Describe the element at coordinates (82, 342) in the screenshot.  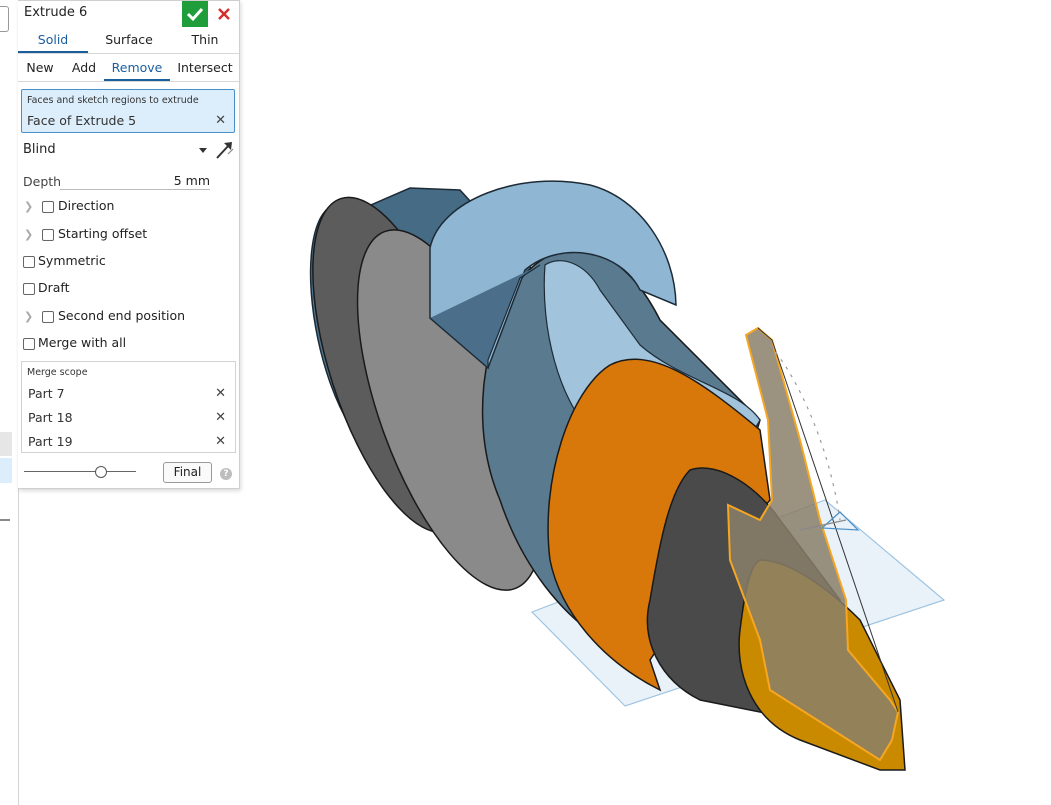
I see `merge-with-all-label: Merge with all` at that location.